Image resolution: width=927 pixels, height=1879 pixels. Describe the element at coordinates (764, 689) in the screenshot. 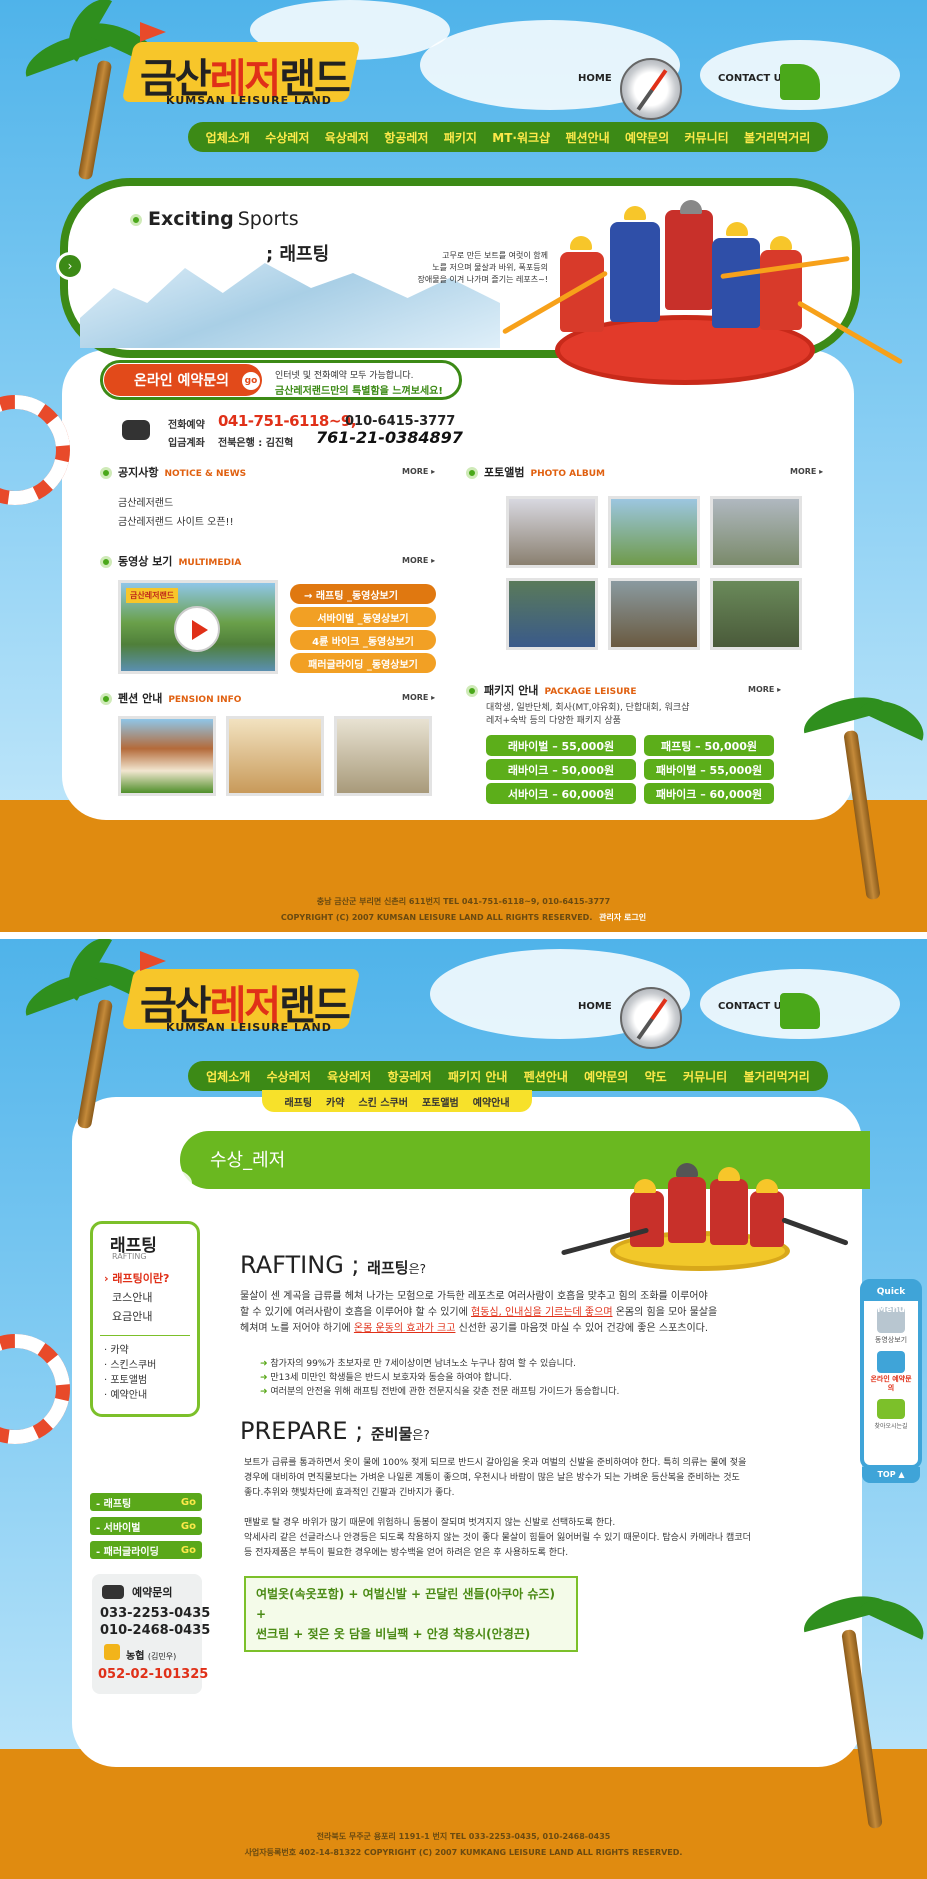

I see `package-more-link: MORE ▸` at that location.